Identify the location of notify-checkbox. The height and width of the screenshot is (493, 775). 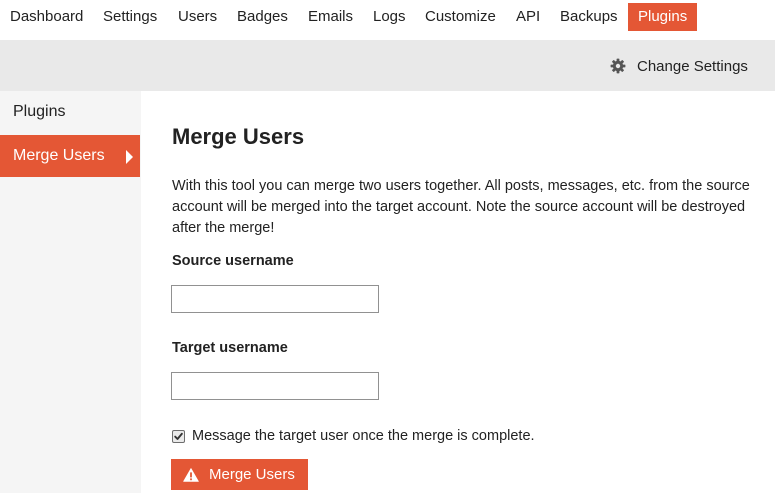
(178, 436).